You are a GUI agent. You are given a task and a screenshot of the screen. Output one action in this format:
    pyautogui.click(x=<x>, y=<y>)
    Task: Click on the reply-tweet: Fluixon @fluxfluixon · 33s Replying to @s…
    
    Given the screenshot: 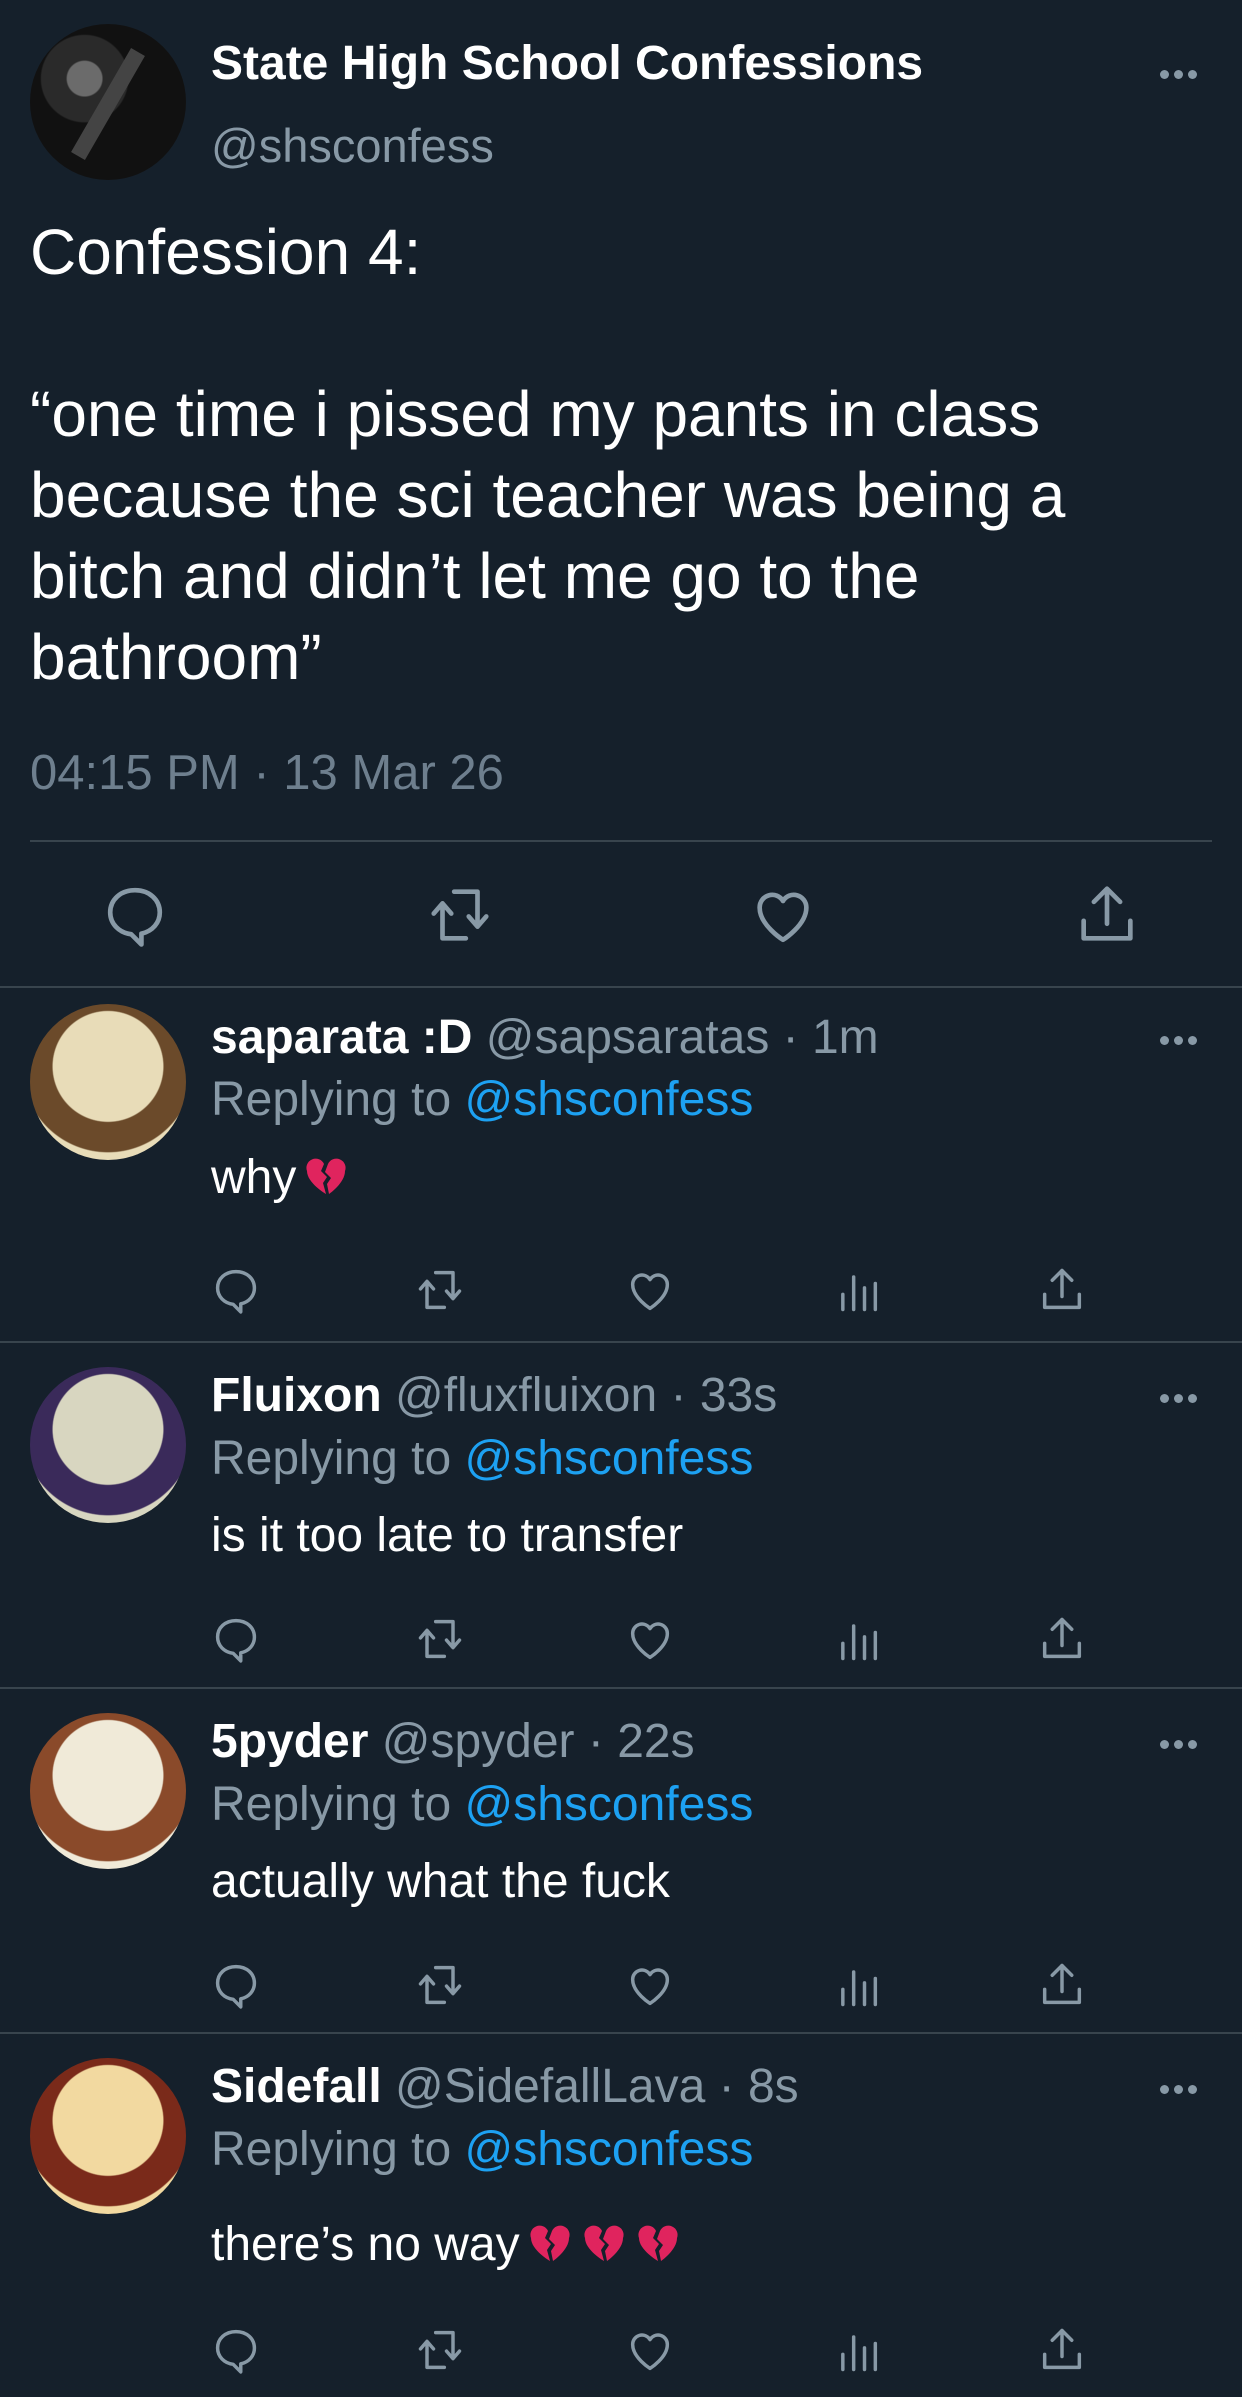 What is the action you would take?
    pyautogui.click(x=621, y=1515)
    